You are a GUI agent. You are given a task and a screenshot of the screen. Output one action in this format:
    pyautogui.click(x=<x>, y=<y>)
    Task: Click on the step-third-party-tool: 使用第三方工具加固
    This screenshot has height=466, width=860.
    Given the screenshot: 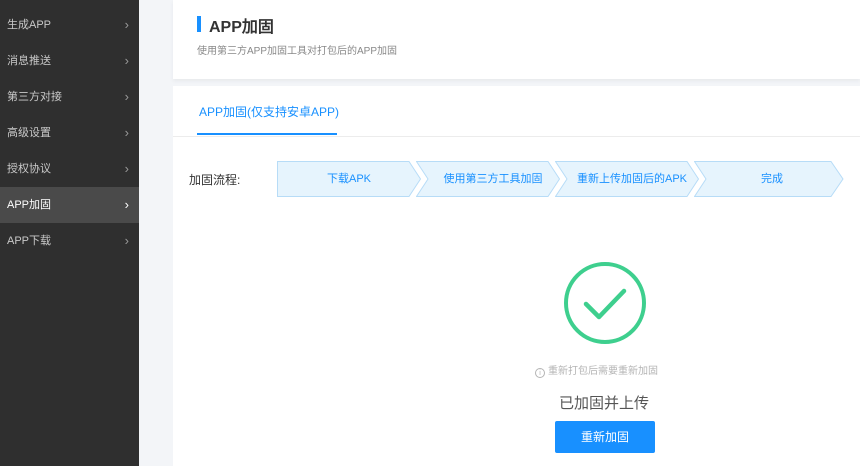 What is the action you would take?
    pyautogui.click(x=488, y=179)
    